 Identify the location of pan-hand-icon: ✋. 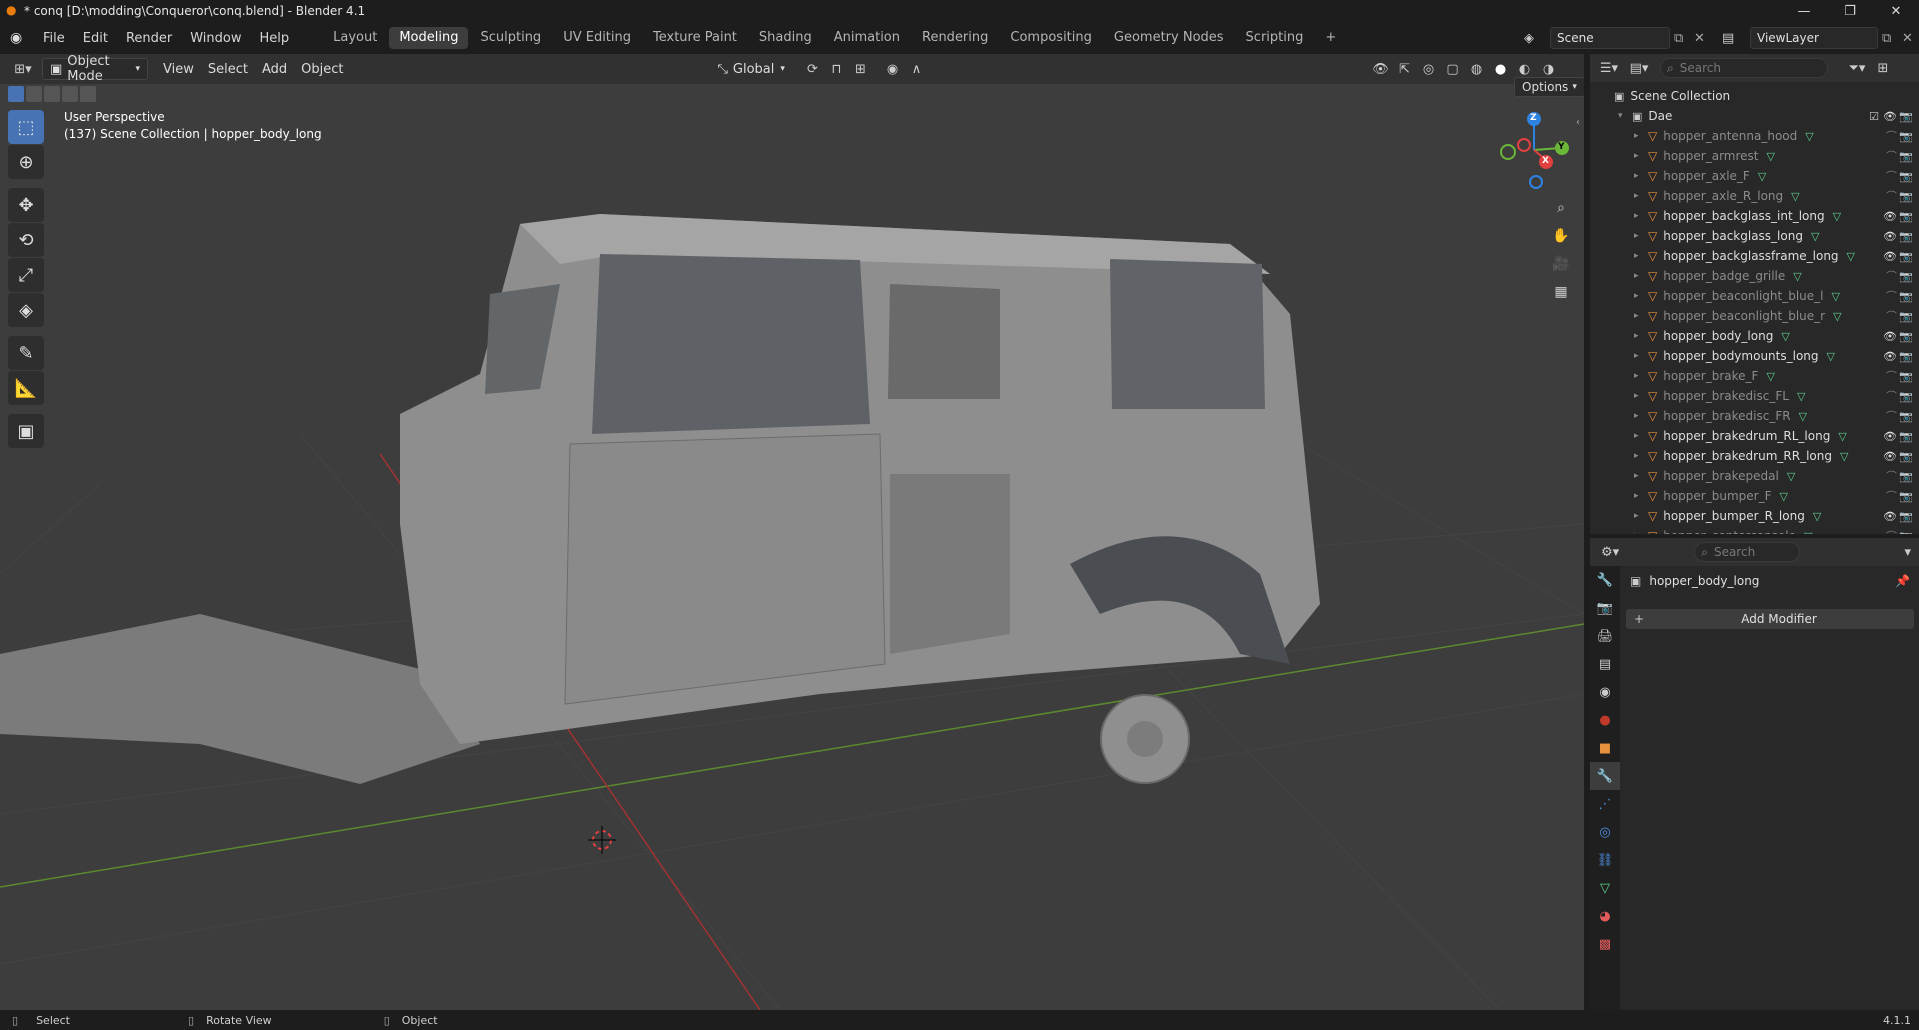
(1561, 236).